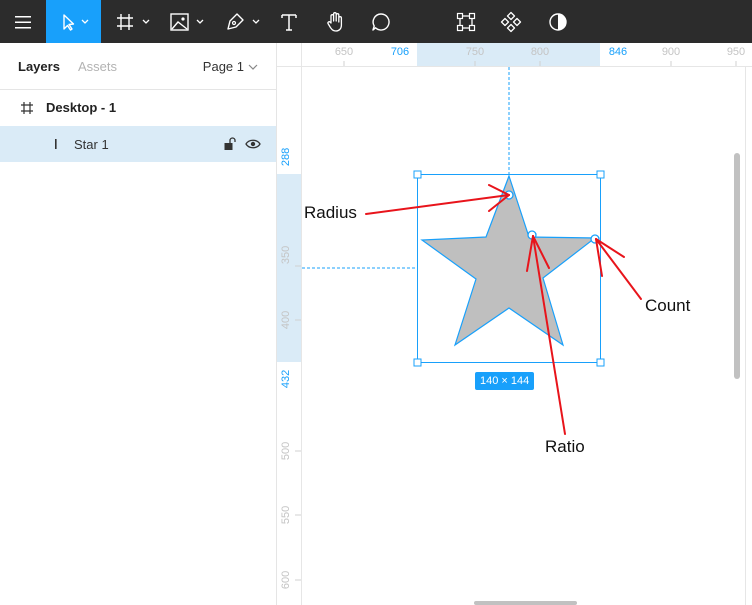  I want to click on hand-tool-icon, so click(335, 21).